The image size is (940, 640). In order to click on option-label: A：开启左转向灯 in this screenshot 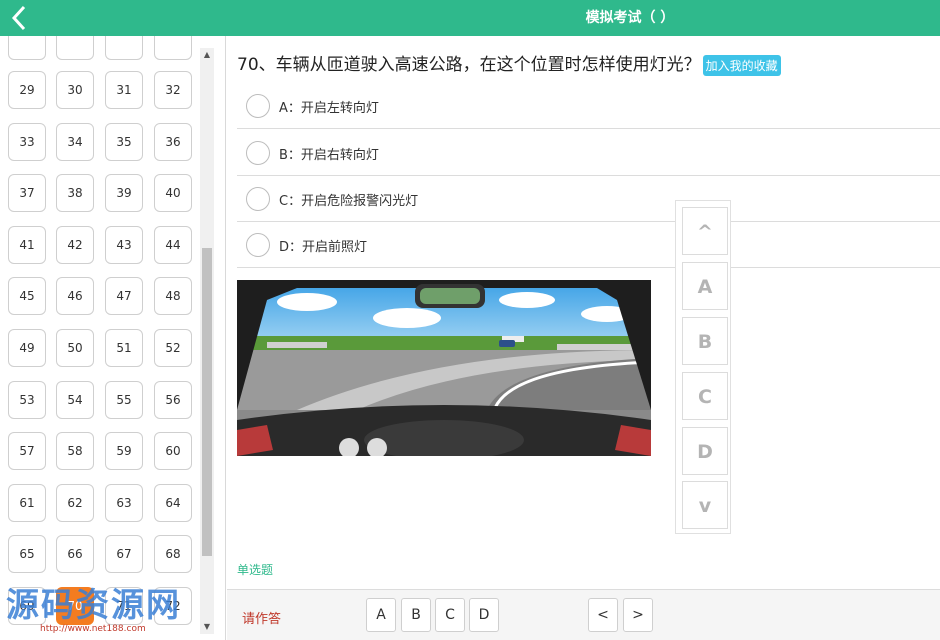, I will do `click(329, 108)`.